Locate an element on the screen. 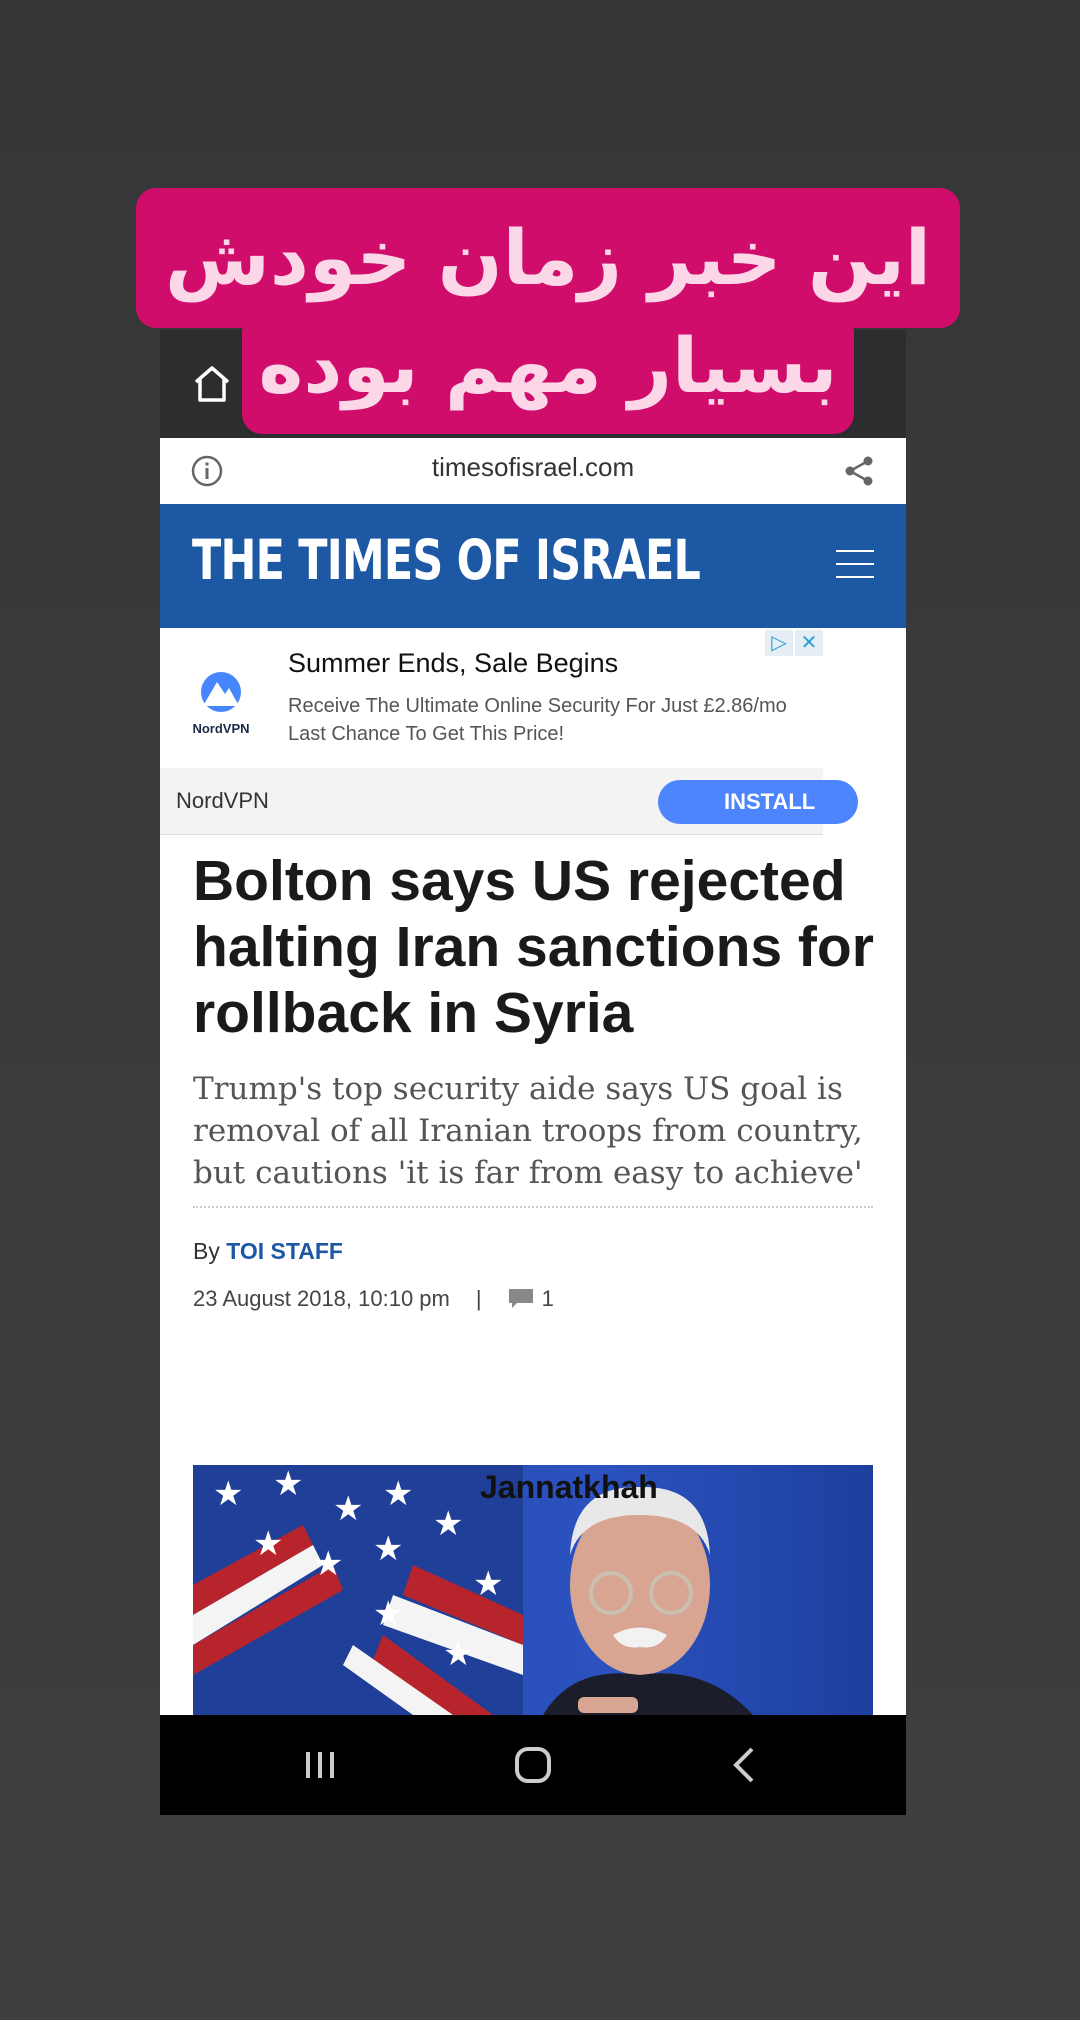 This screenshot has width=1080, height=2020. install-button: INSTALL is located at coordinates (758, 802).